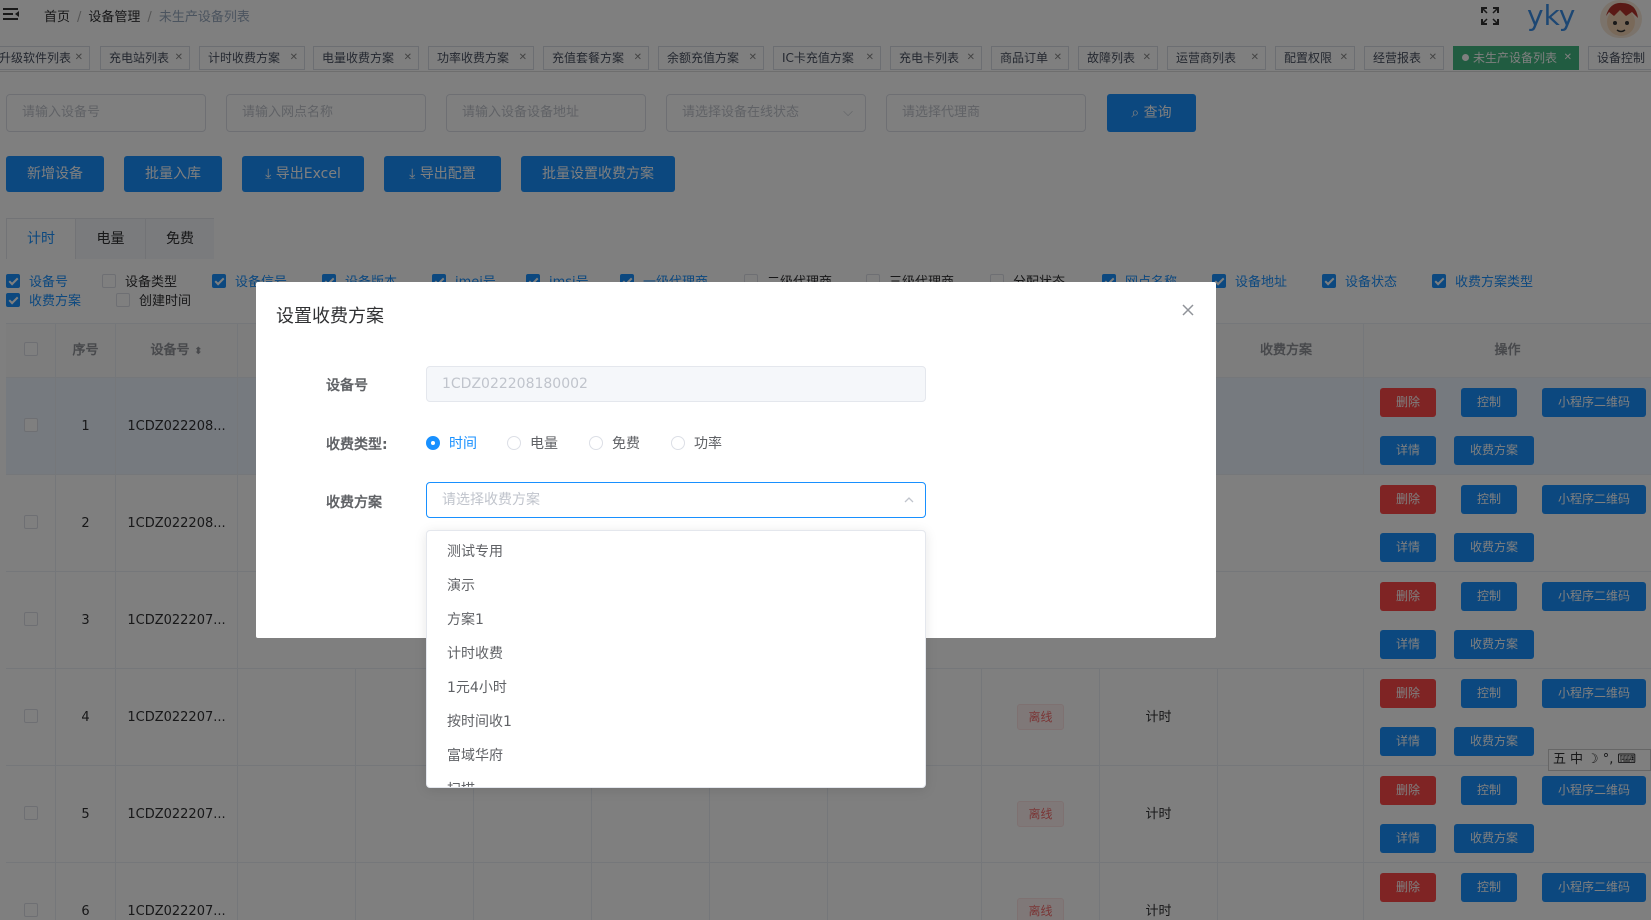 Image resolution: width=1651 pixels, height=920 pixels. Describe the element at coordinates (357, 445) in the screenshot. I see `charge-type-label: 收费类型:` at that location.